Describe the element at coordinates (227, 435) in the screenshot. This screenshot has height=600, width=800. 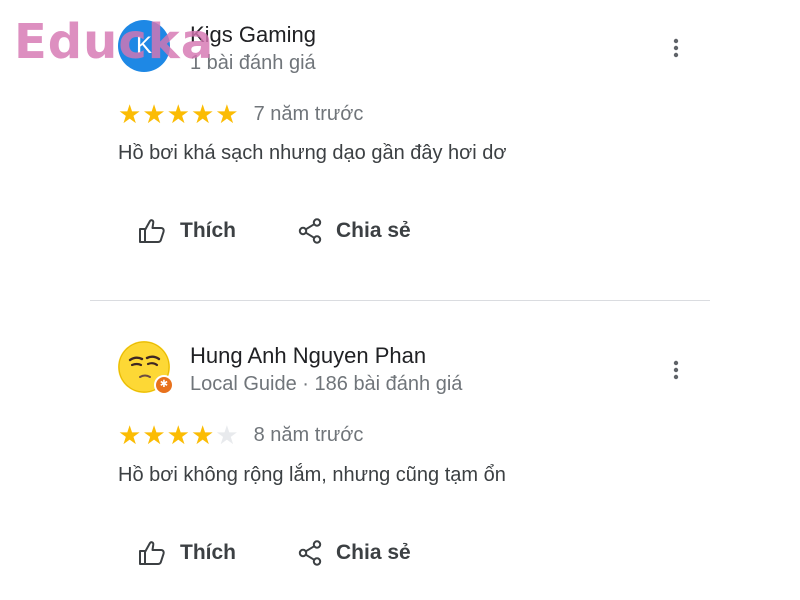
I see `star-empty-icon: ★` at that location.